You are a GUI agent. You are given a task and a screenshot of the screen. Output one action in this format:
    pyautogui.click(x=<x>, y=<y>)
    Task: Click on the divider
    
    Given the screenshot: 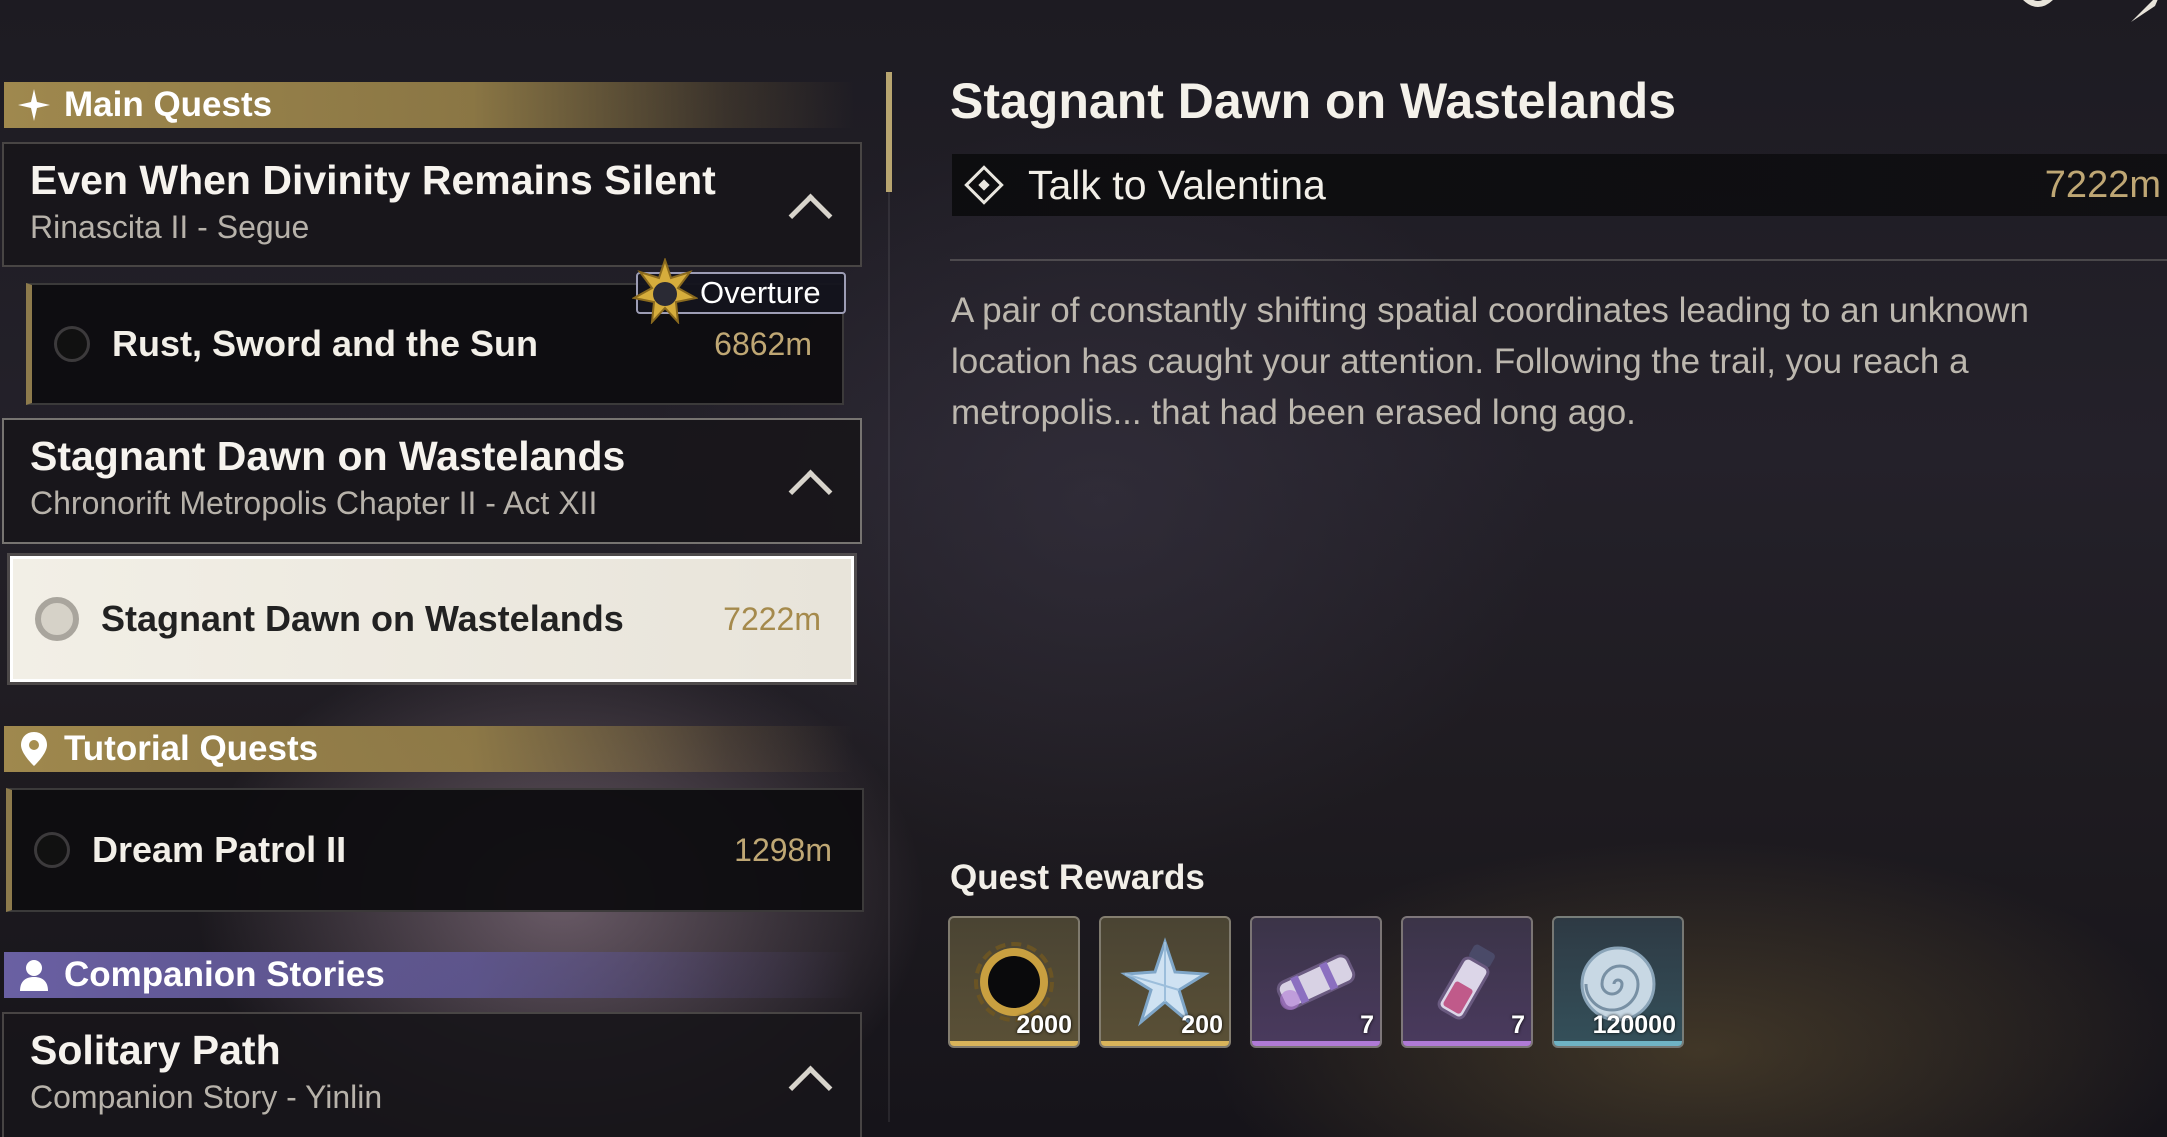 What is the action you would take?
    pyautogui.click(x=1558, y=260)
    